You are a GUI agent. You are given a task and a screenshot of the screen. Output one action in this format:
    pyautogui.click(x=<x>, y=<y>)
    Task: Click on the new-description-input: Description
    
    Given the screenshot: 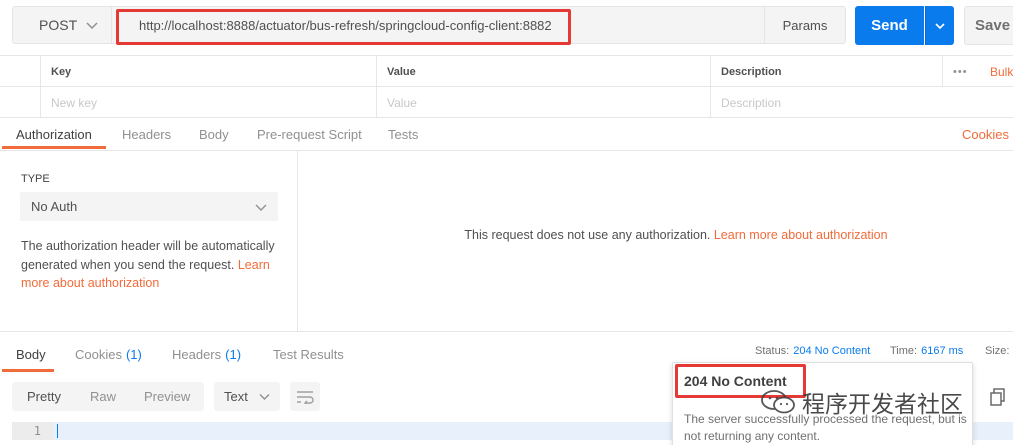 What is the action you would take?
    pyautogui.click(x=826, y=102)
    